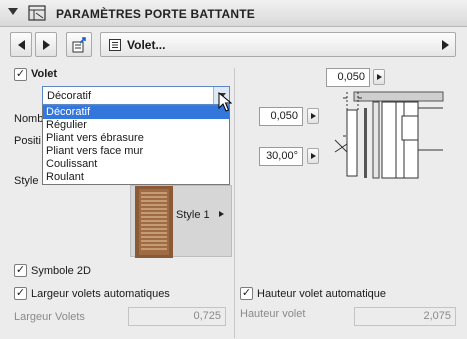  Describe the element at coordinates (281, 156) in the screenshot. I see `opening-angle-field: 30,00°` at that location.